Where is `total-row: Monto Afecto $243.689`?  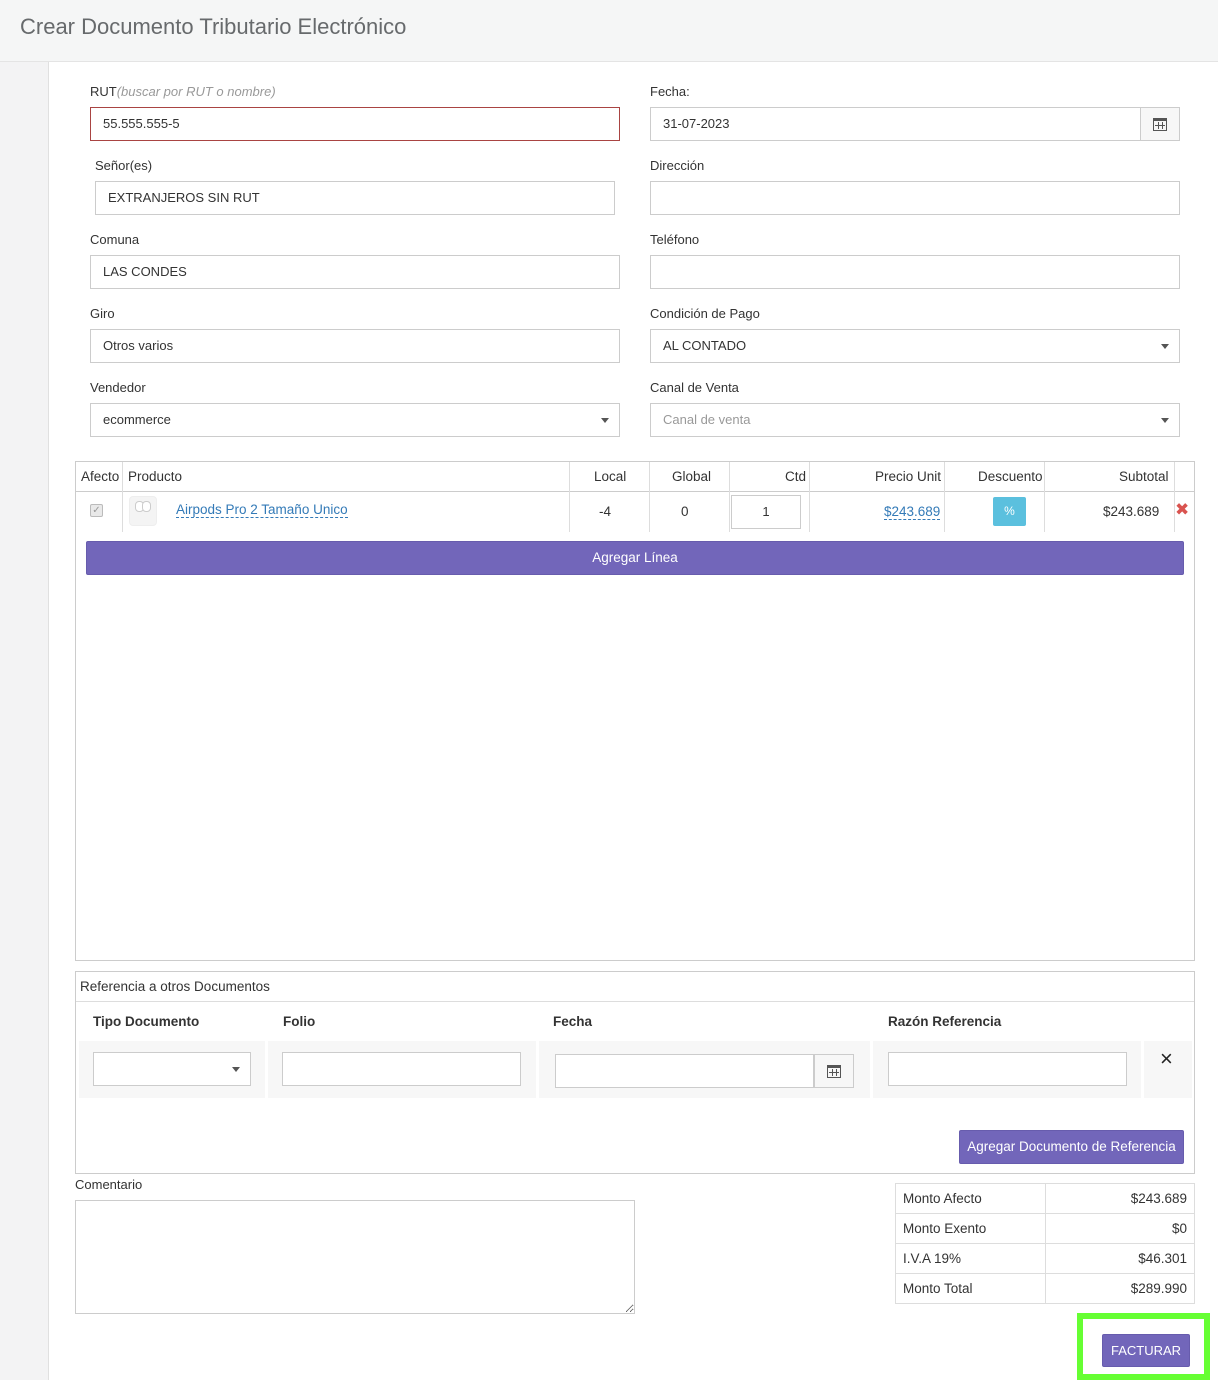
total-row: Monto Afecto $243.689 is located at coordinates (1045, 1198).